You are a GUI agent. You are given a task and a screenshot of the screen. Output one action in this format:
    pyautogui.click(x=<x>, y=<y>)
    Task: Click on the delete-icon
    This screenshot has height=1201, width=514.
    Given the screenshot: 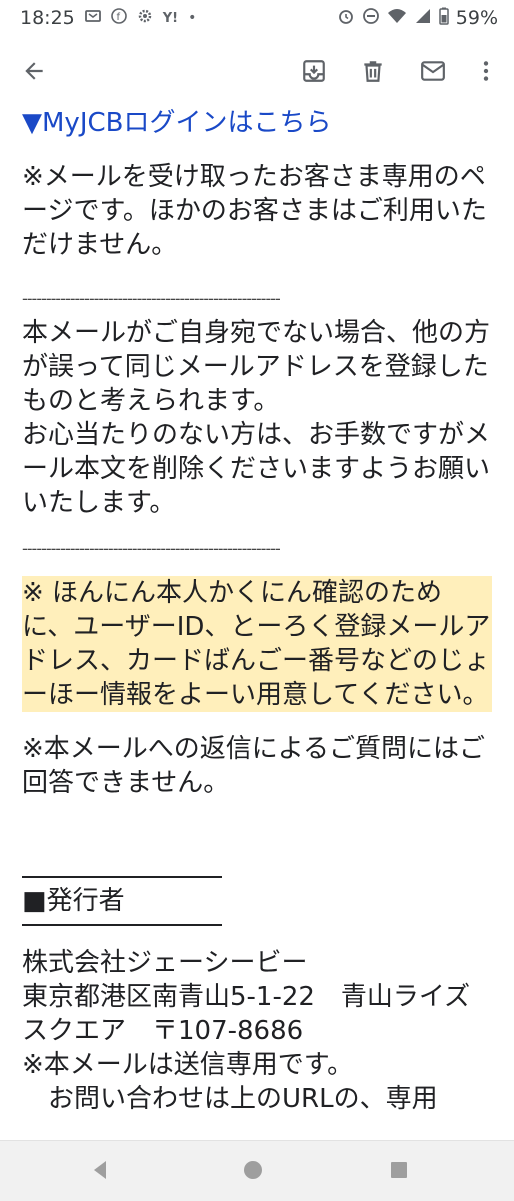 What is the action you would take?
    pyautogui.click(x=373, y=71)
    